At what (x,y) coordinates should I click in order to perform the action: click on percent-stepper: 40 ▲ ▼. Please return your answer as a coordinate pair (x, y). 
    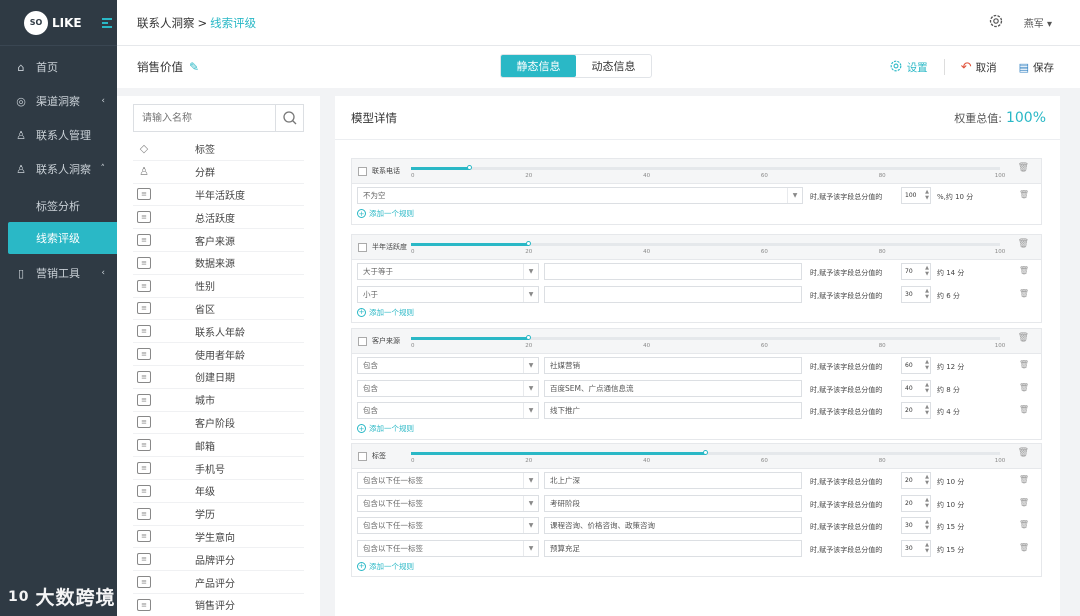
    Looking at the image, I should click on (916, 388).